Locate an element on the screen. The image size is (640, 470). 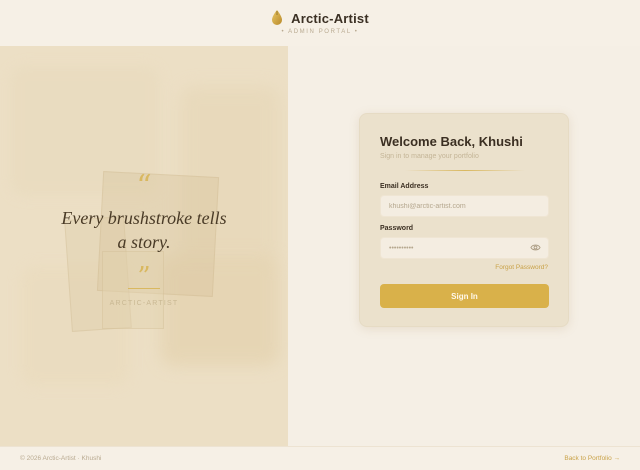
art-quote: Every brushstroke tells a story. is located at coordinates (144, 230).